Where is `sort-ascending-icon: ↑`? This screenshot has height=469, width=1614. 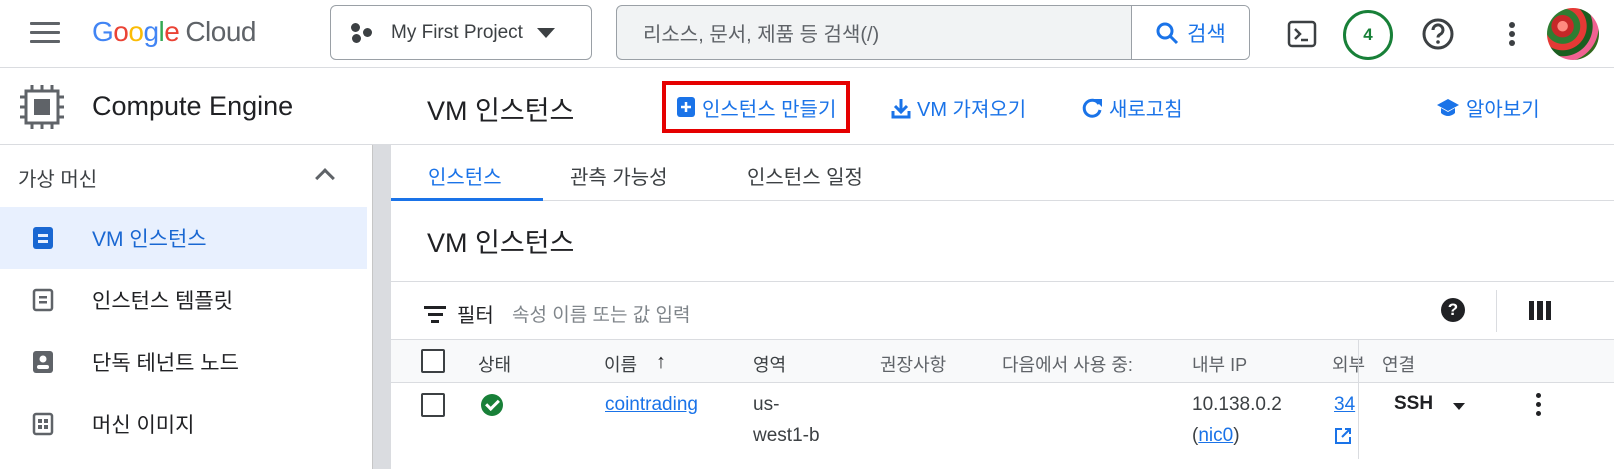
sort-ascending-icon: ↑ is located at coordinates (661, 362).